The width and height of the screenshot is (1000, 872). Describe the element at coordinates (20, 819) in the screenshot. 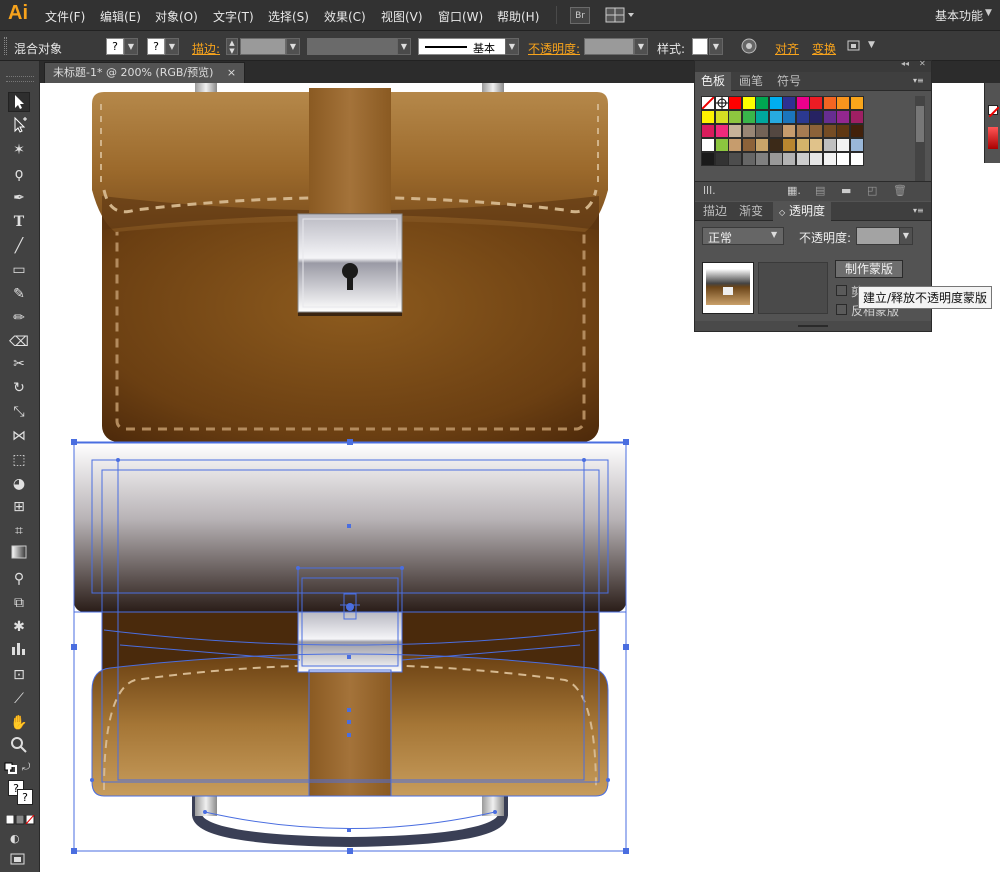

I see `color-mode-icons` at that location.